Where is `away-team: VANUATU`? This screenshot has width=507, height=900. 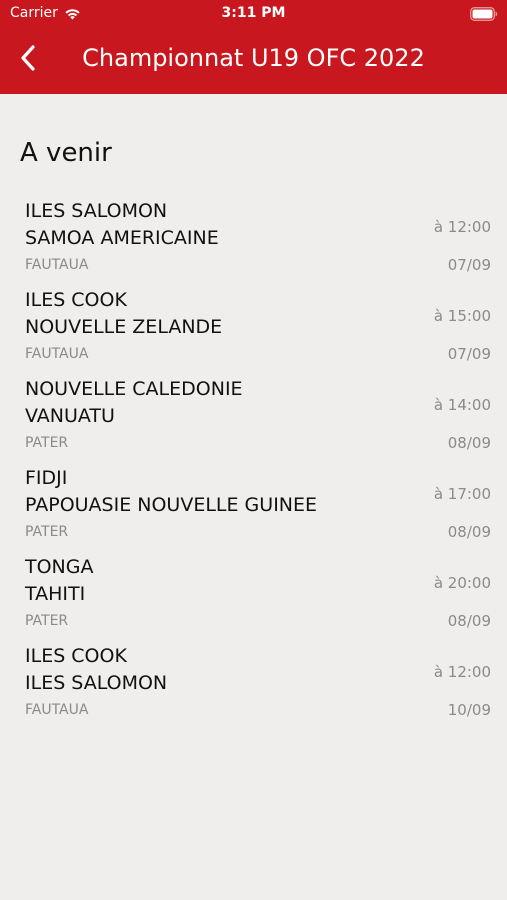
away-team: VANUATU is located at coordinates (70, 416).